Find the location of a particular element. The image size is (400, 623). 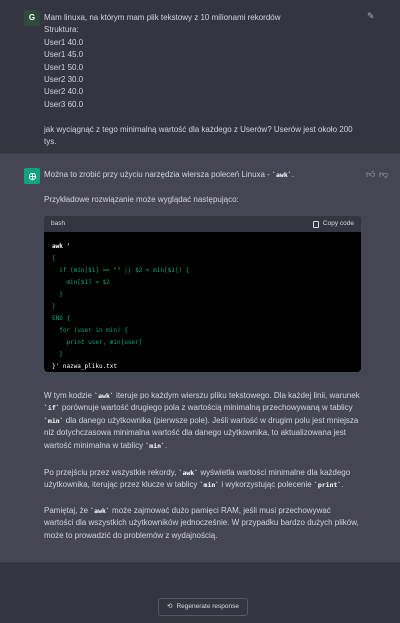

code-line: min[$1] = $2 is located at coordinates (81, 282).